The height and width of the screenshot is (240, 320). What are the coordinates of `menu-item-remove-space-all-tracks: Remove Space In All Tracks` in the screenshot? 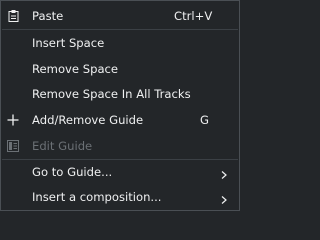 It's located at (120, 94).